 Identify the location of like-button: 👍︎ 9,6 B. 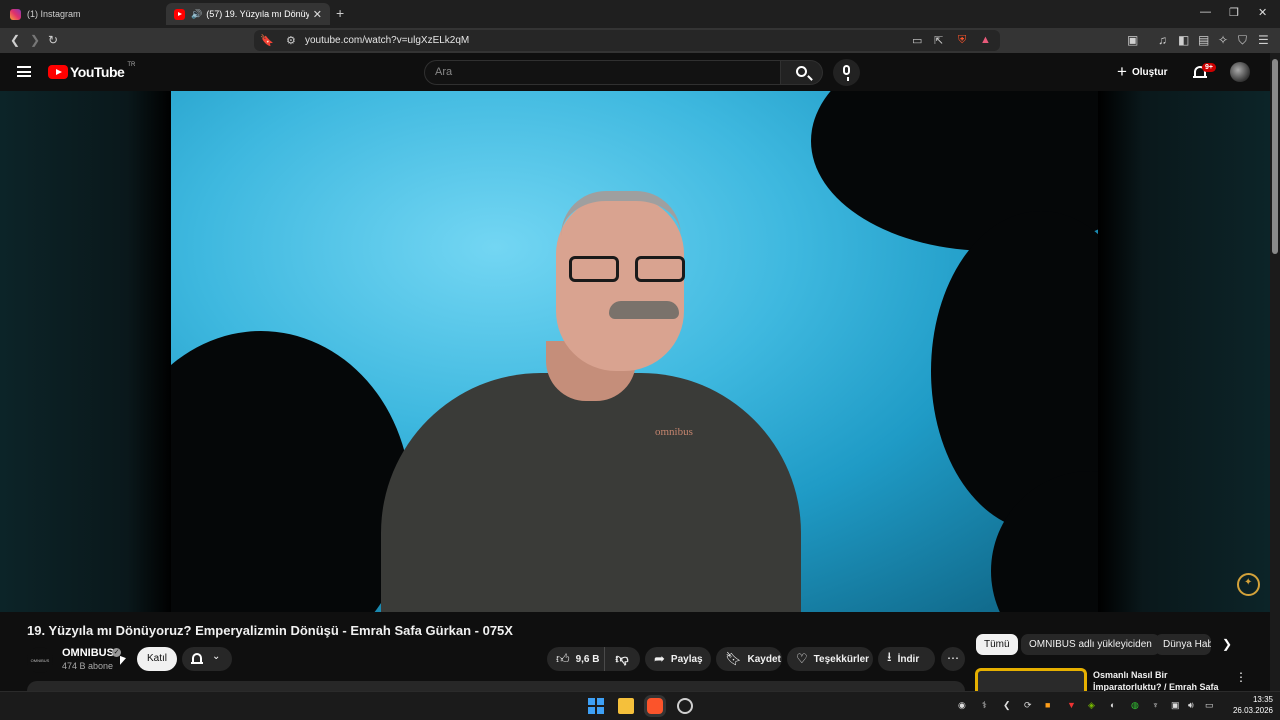
(576, 659).